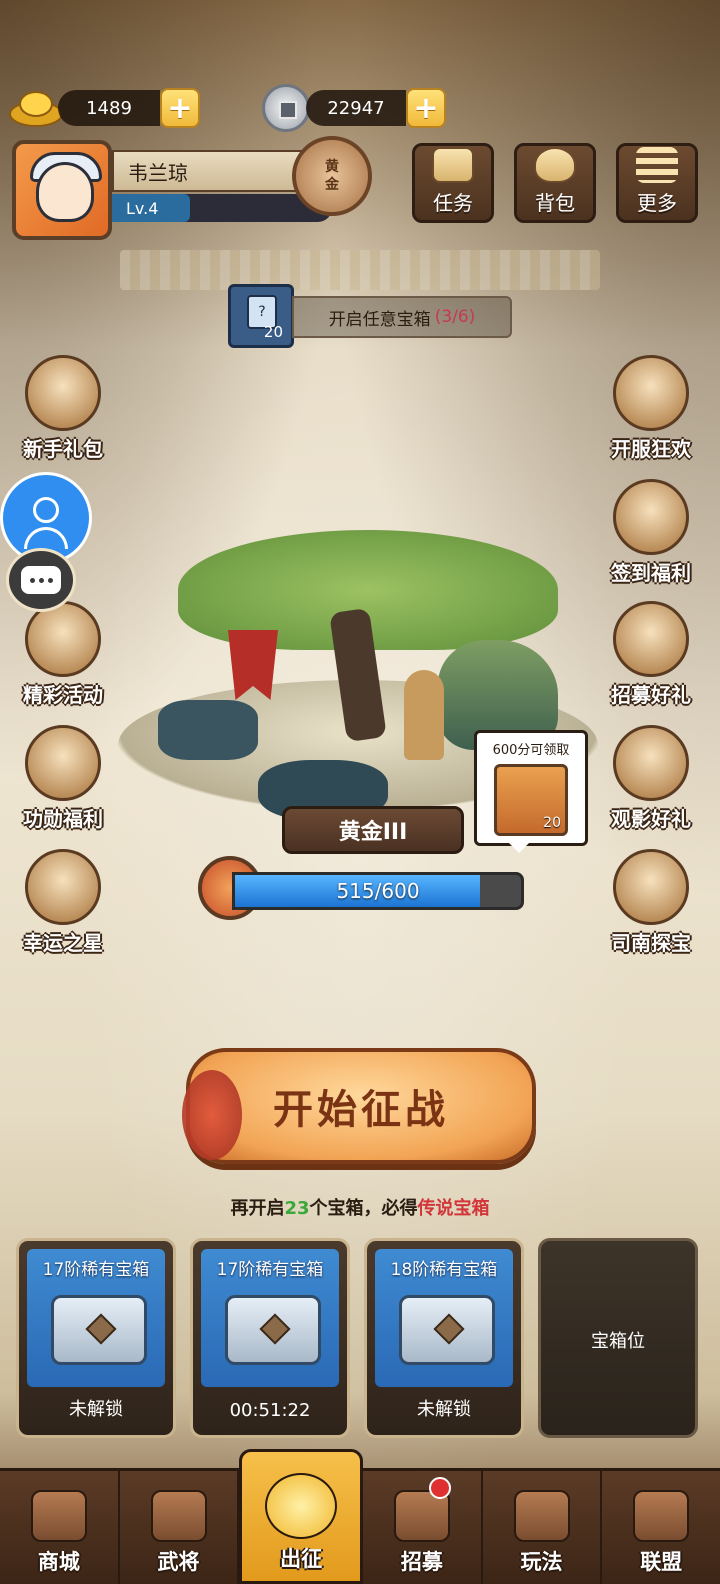  What do you see at coordinates (63, 639) in the screenshot?
I see `gift-bag-icon` at bounding box center [63, 639].